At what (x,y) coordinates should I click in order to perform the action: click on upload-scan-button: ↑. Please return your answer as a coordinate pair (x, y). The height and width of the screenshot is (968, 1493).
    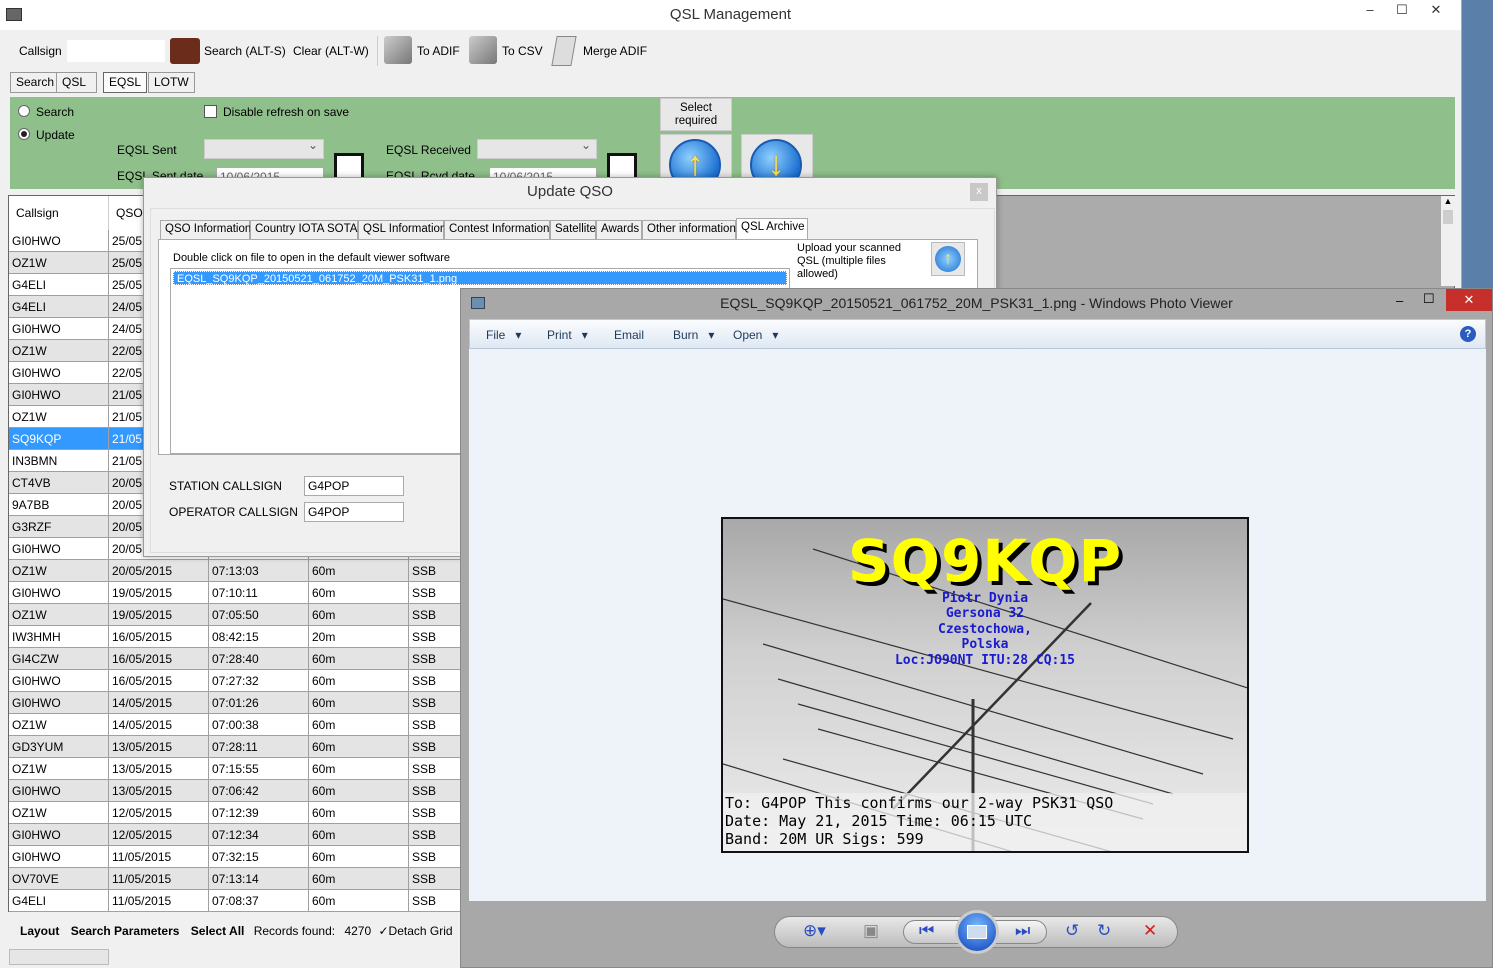
    Looking at the image, I should click on (948, 259).